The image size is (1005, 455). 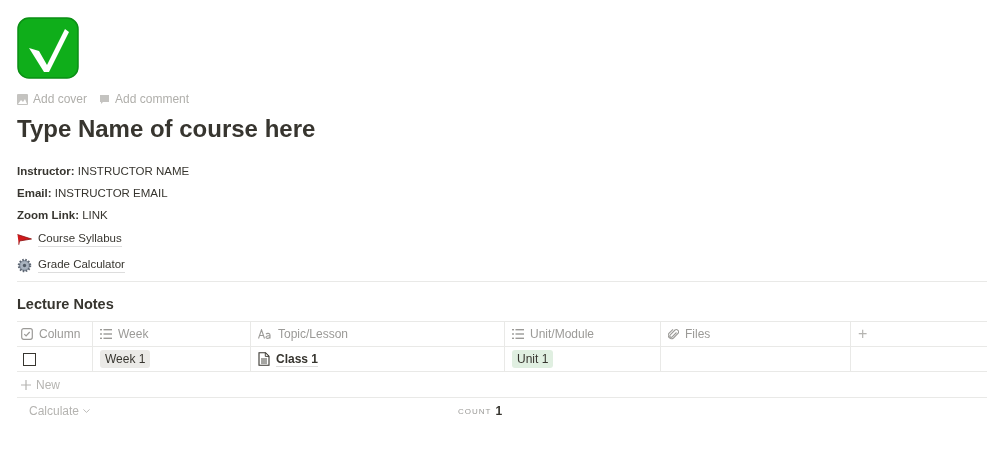 I want to click on add-column-button: +, so click(x=863, y=334).